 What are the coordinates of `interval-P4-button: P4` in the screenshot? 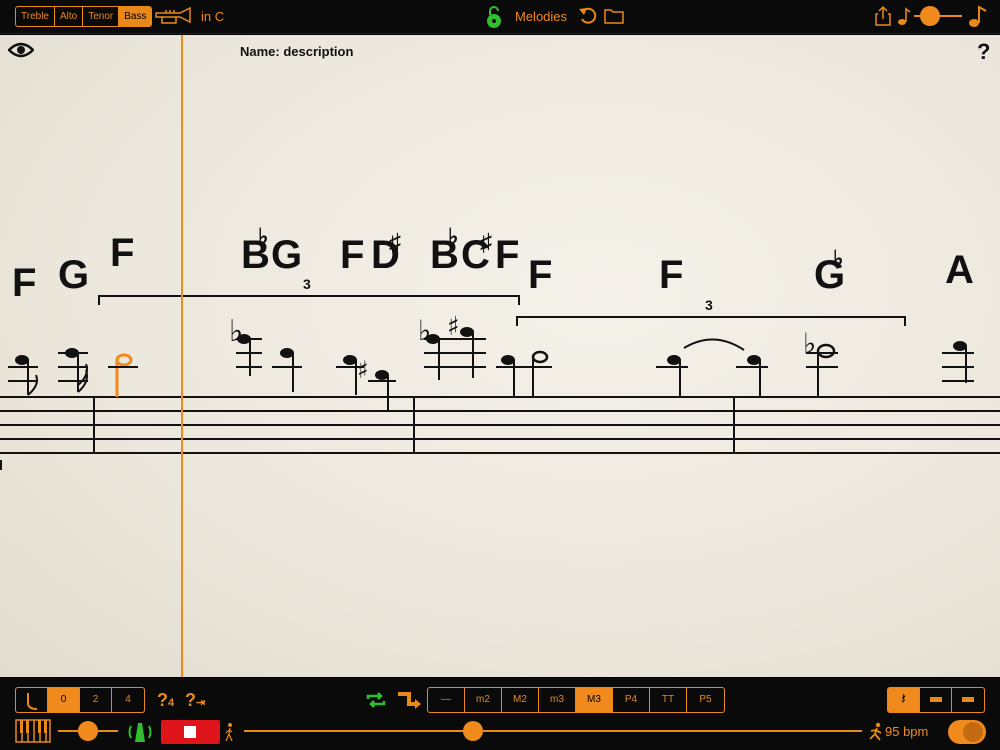 It's located at (631, 700).